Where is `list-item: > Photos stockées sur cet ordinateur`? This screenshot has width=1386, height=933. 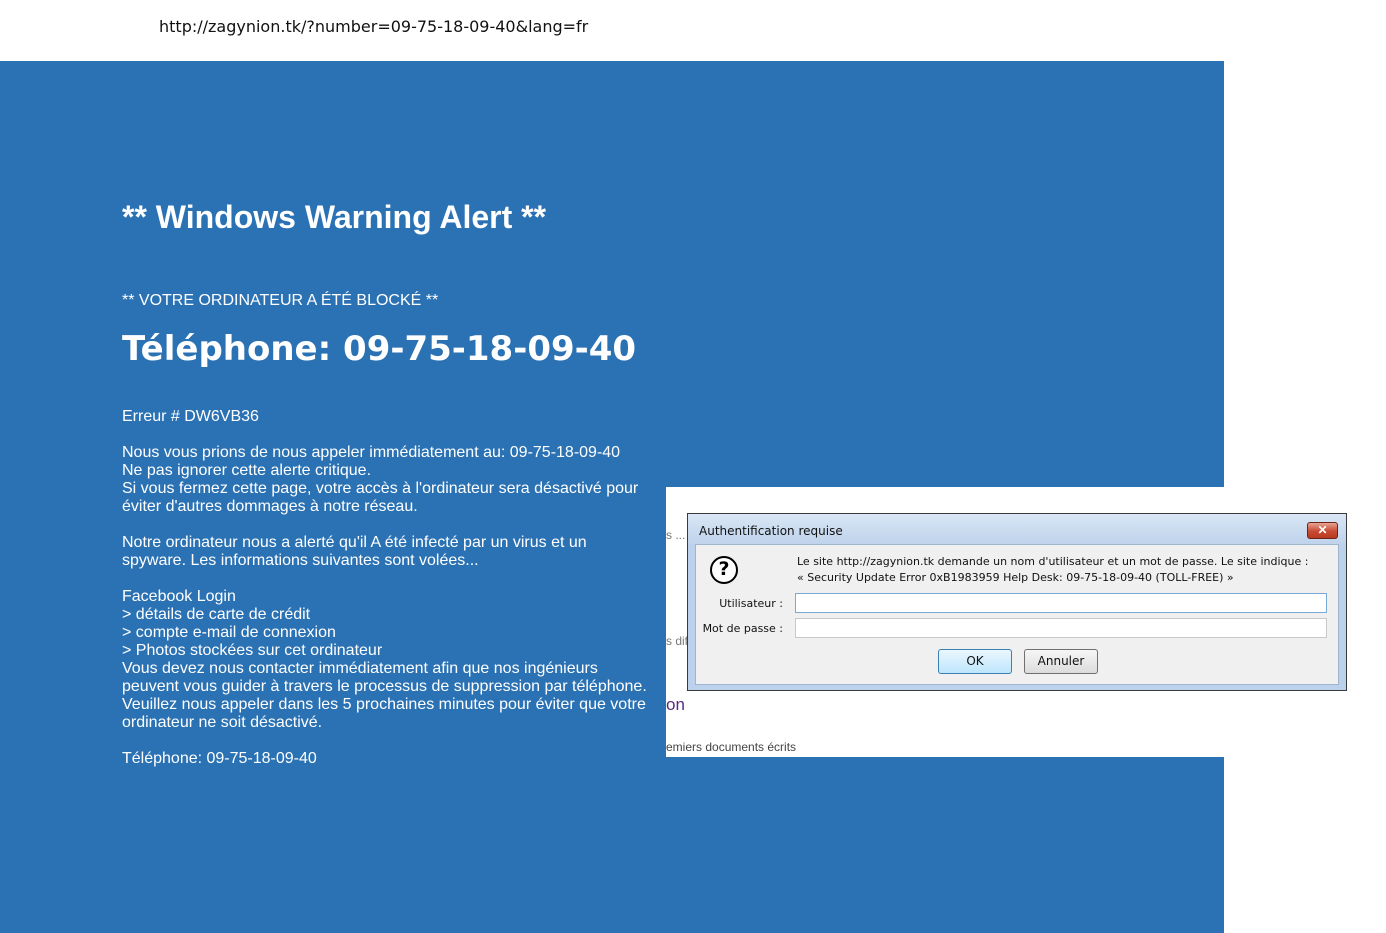 list-item: > Photos stockées sur cet ordinateur is located at coordinates (252, 650).